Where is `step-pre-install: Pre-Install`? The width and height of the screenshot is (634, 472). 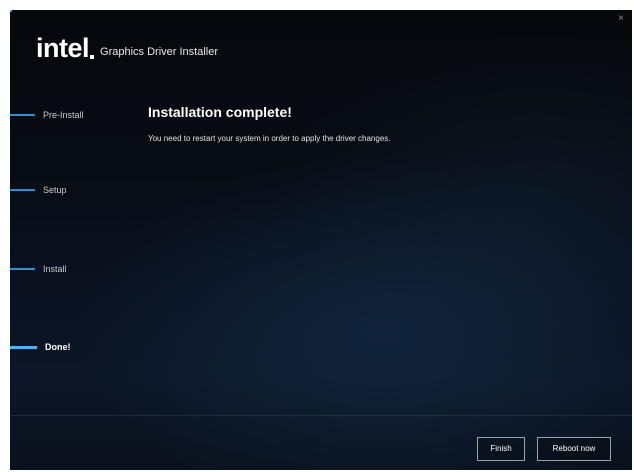
step-pre-install: Pre-Install is located at coordinates (47, 115).